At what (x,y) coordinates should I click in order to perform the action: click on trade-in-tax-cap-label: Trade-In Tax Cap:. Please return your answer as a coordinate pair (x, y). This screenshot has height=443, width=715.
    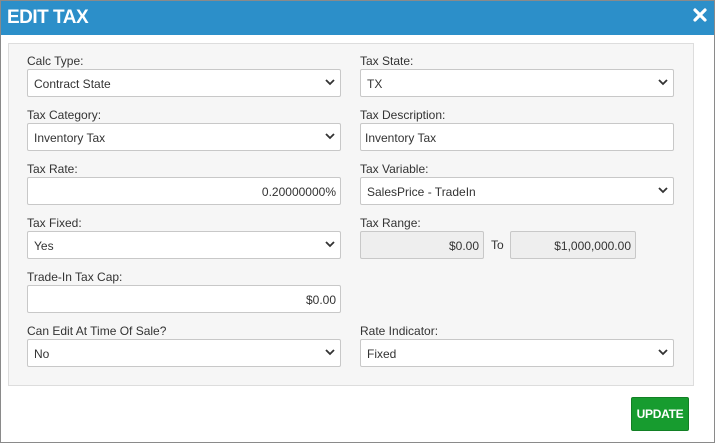
    Looking at the image, I should click on (75, 277).